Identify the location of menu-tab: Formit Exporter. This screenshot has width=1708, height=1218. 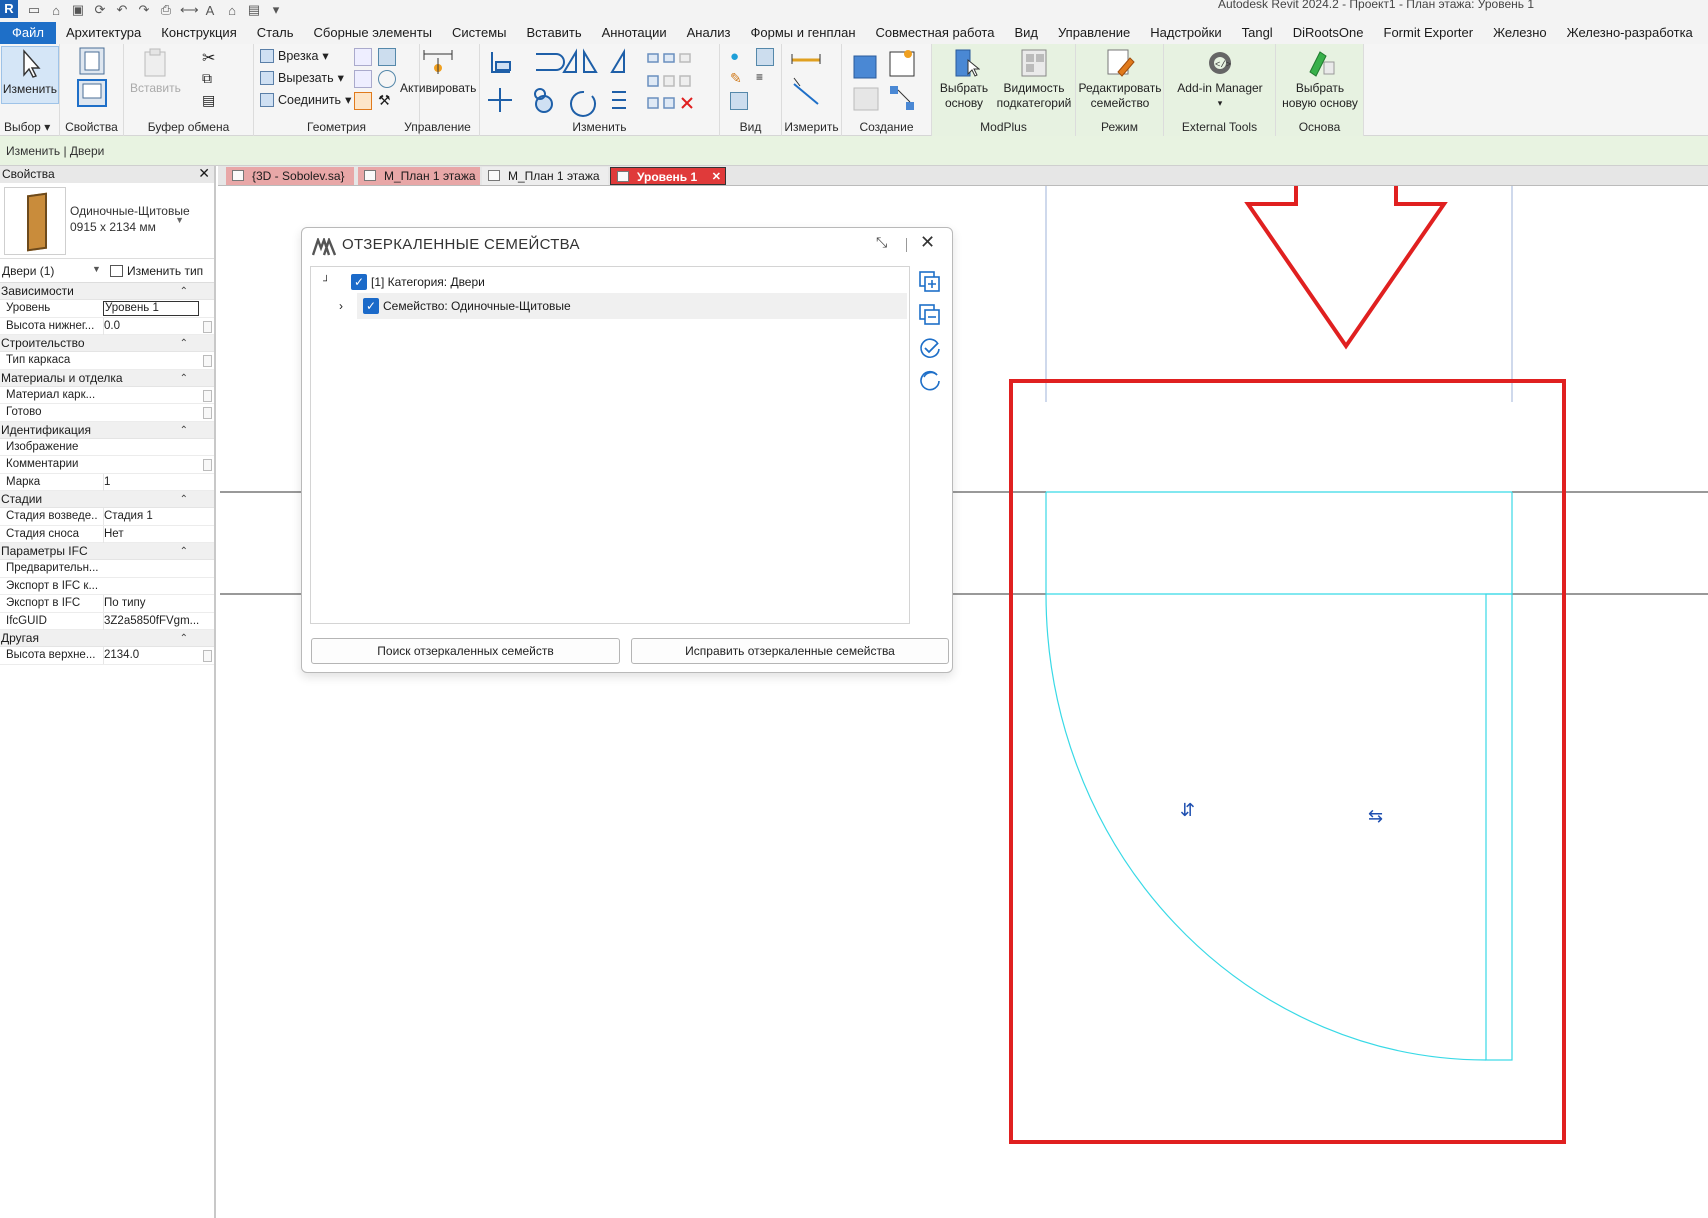
(1429, 33).